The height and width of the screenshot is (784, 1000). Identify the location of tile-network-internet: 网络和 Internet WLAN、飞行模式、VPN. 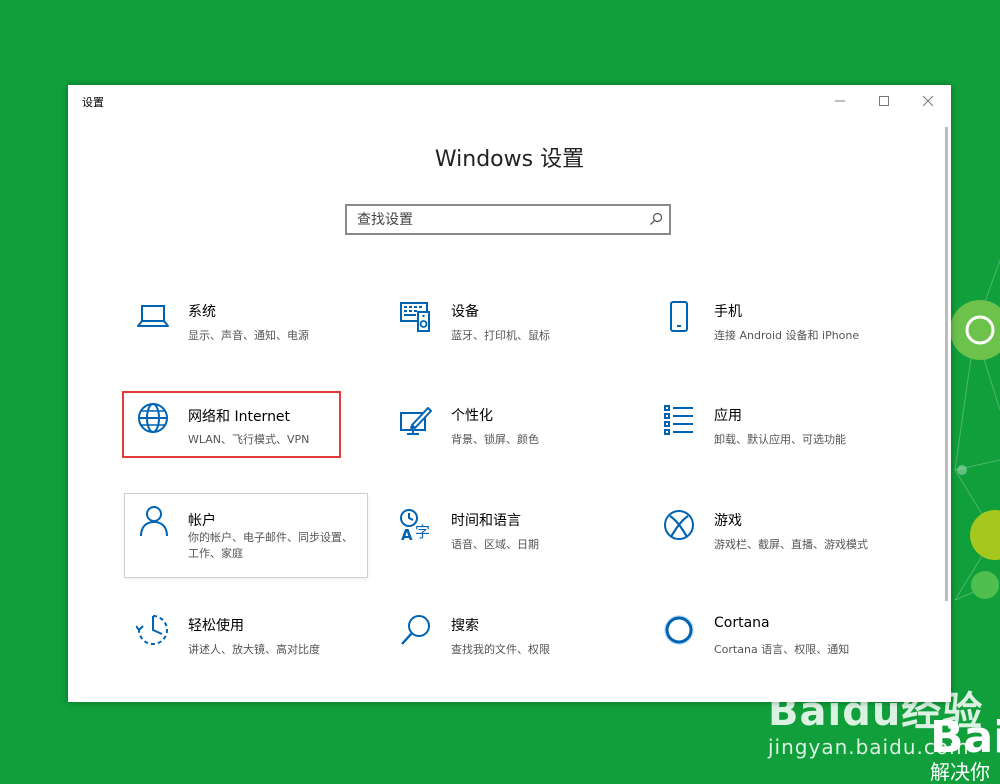
(231, 424).